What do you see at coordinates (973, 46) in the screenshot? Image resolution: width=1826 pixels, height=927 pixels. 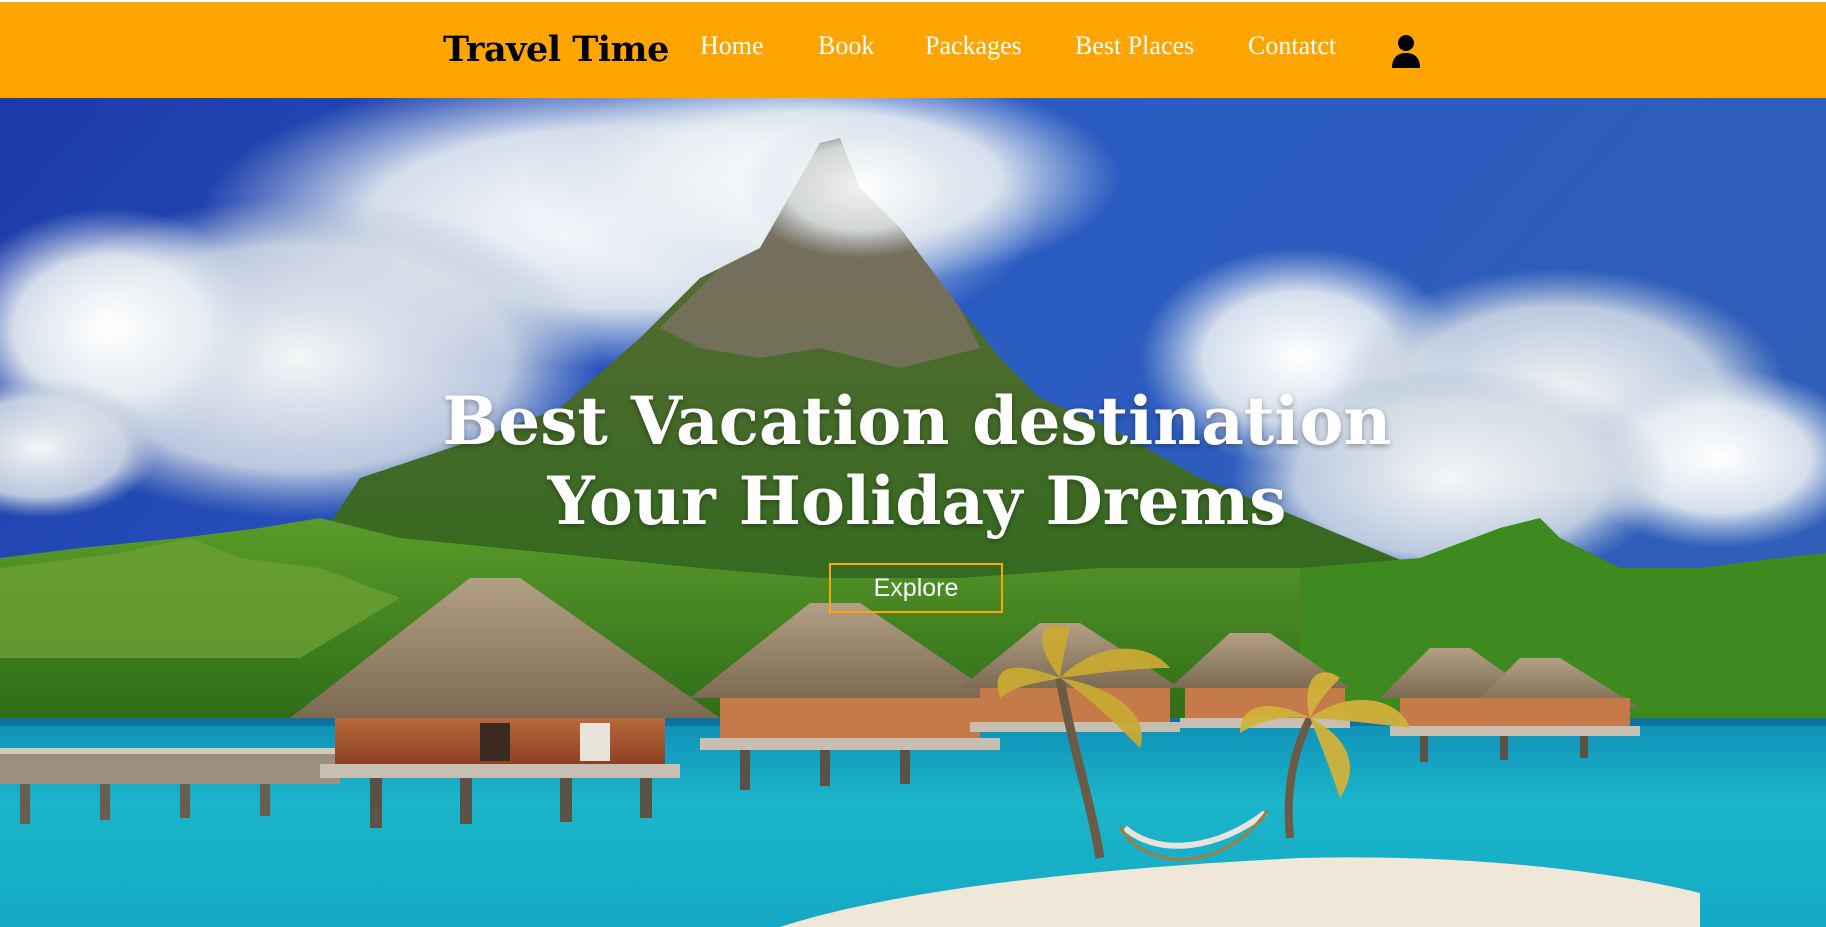 I see `nav-link-packages: Packages` at bounding box center [973, 46].